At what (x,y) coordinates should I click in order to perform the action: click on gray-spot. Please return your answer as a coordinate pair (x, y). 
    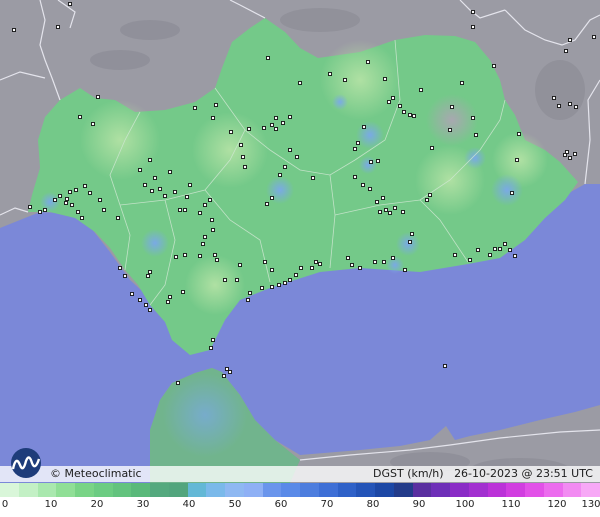
    Looking at the image, I should click on (452, 120).